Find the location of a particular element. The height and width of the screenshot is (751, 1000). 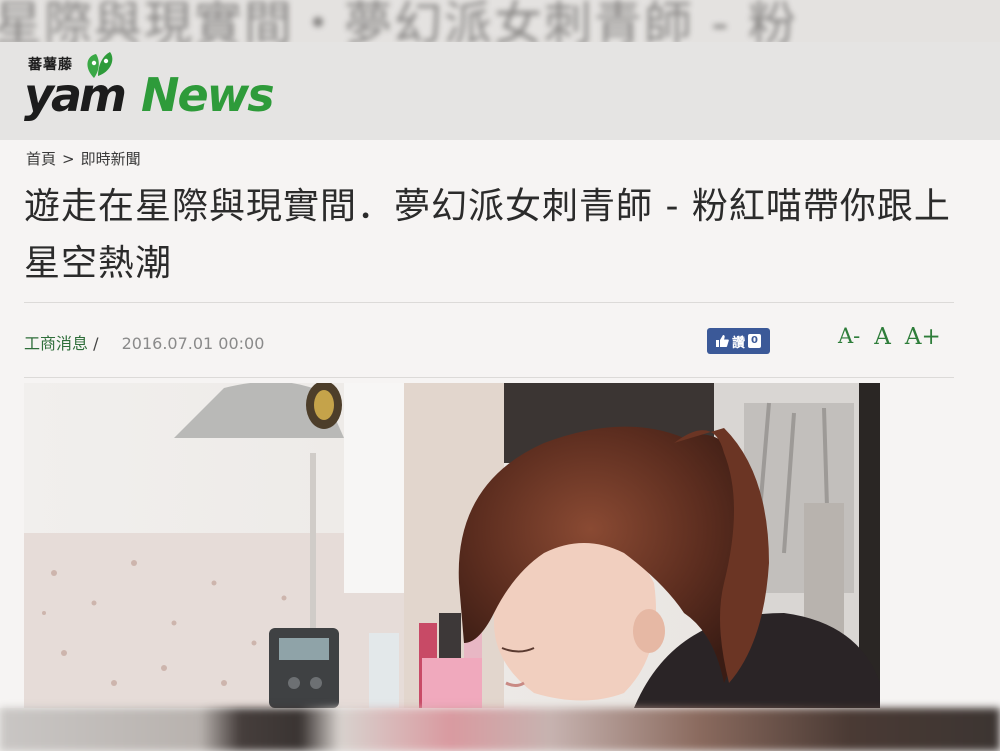

yamnews-logo: 蕃薯藤 yam News is located at coordinates (159, 90).